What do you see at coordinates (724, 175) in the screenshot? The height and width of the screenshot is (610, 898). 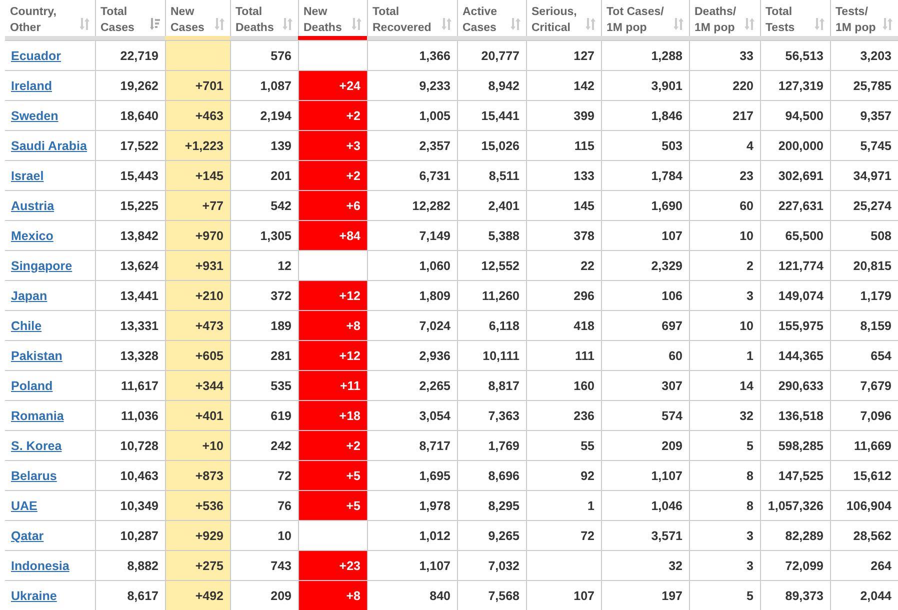 I see `table-cell: 23` at bounding box center [724, 175].